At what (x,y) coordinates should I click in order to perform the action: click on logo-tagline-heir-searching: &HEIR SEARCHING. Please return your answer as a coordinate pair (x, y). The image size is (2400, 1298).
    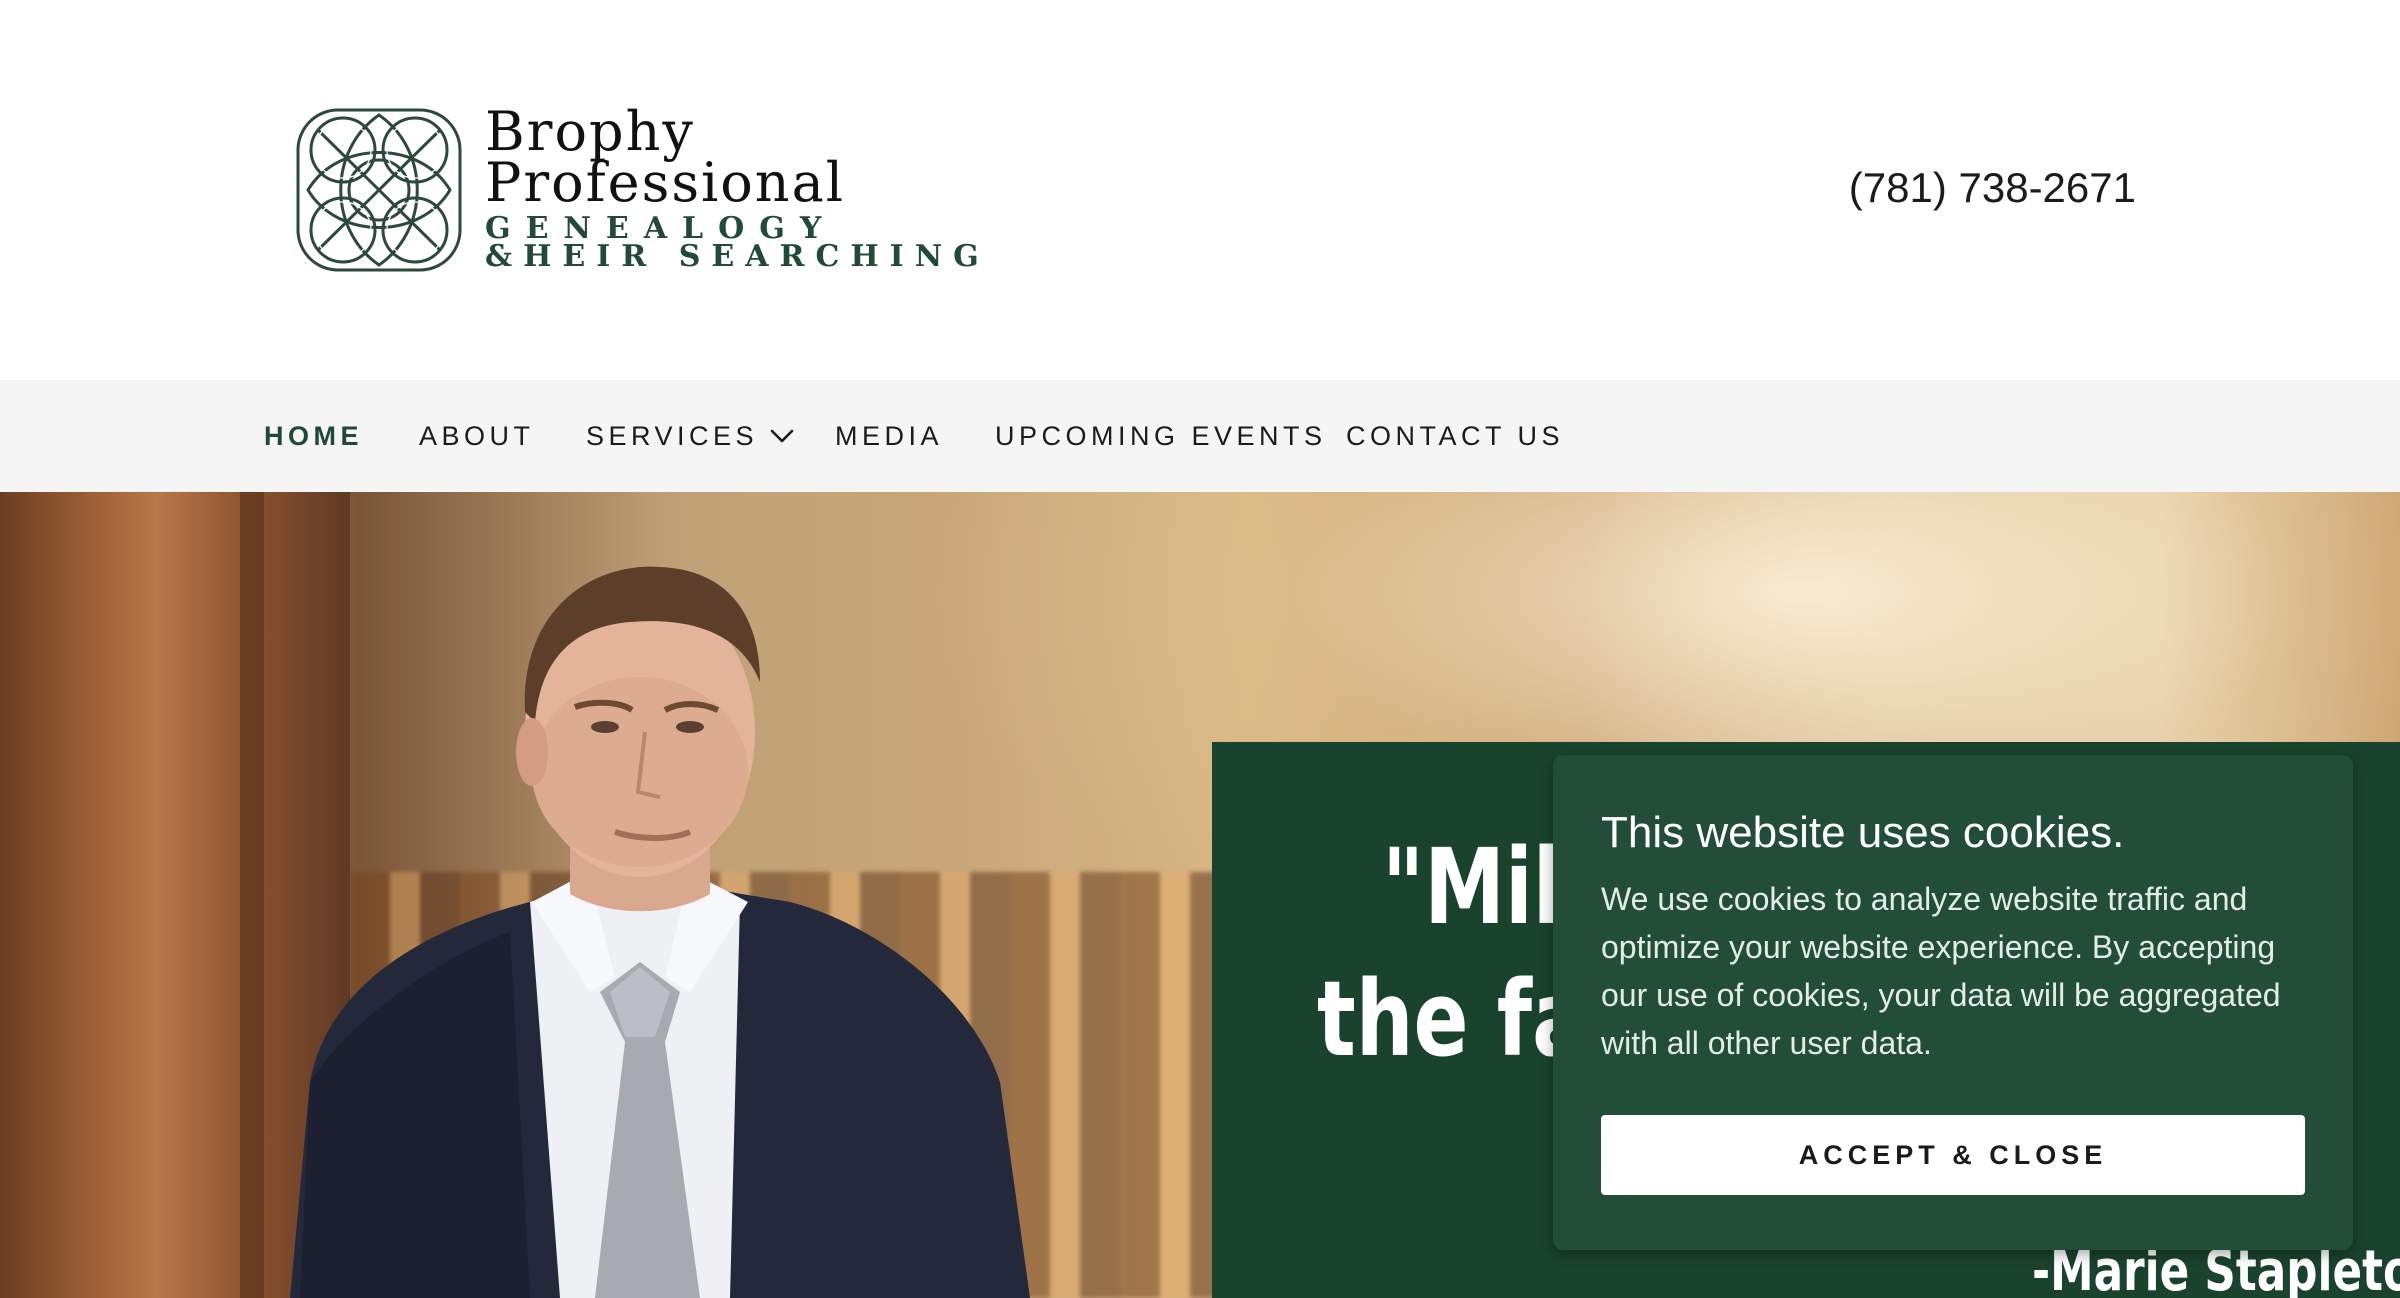
    Looking at the image, I should click on (737, 256).